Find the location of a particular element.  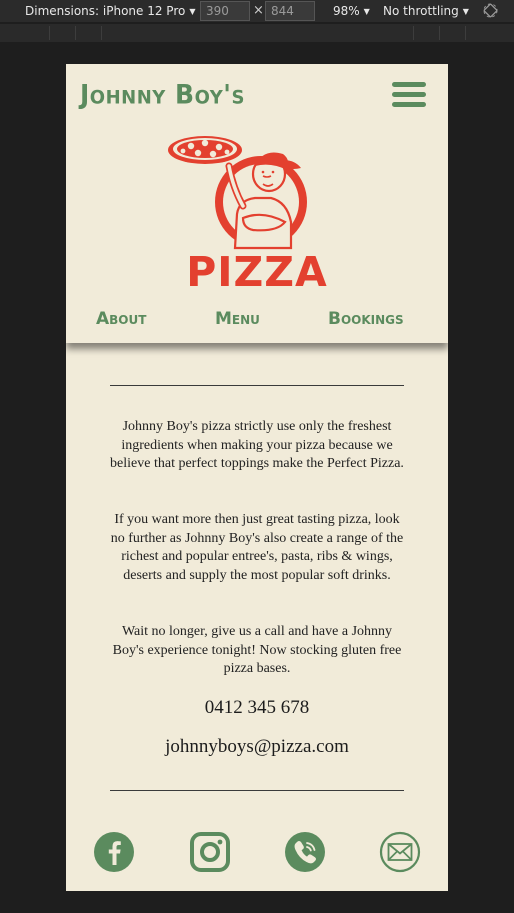

mail-icon is located at coordinates (400, 852).